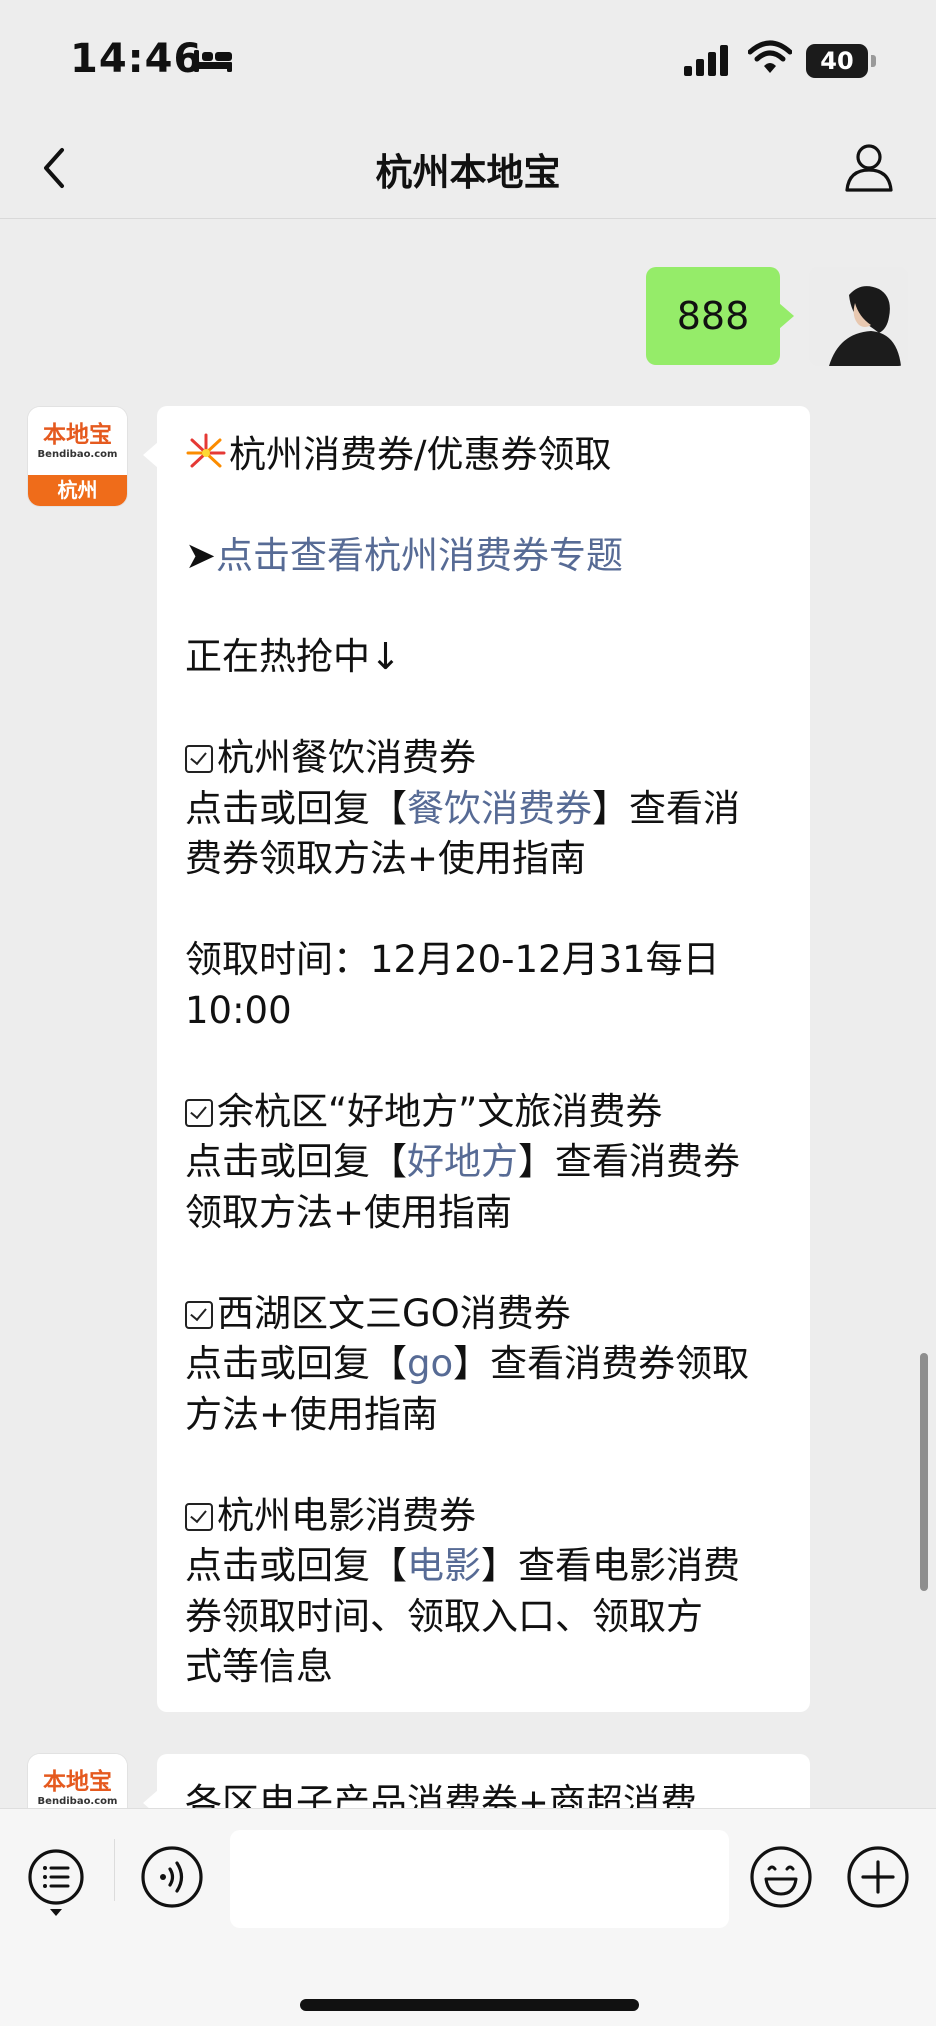 The width and height of the screenshot is (936, 2026). What do you see at coordinates (444, 1565) in the screenshot?
I see `keyword-link-movie: 电影` at bounding box center [444, 1565].